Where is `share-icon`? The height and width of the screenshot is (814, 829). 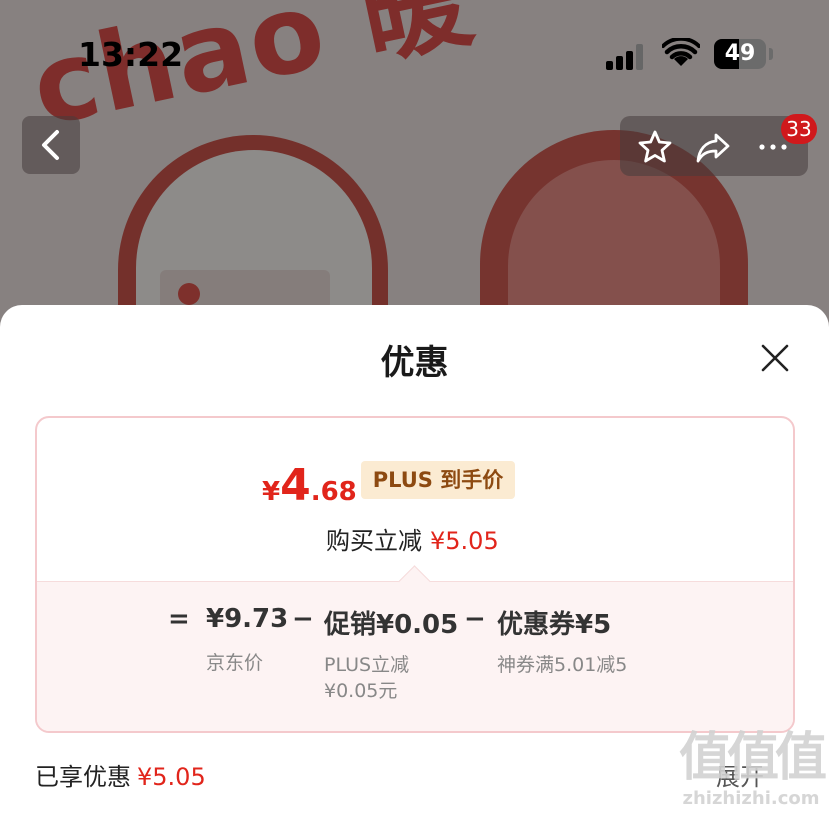
share-icon is located at coordinates (713, 147).